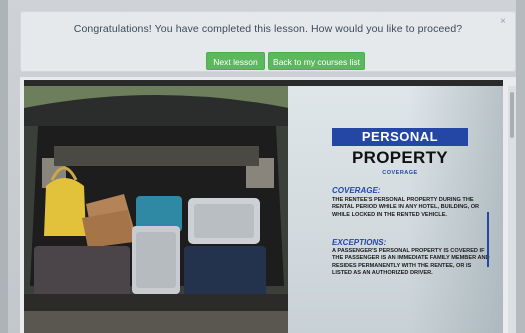 The height and width of the screenshot is (333, 525). I want to click on left-edge, so click(4, 166).